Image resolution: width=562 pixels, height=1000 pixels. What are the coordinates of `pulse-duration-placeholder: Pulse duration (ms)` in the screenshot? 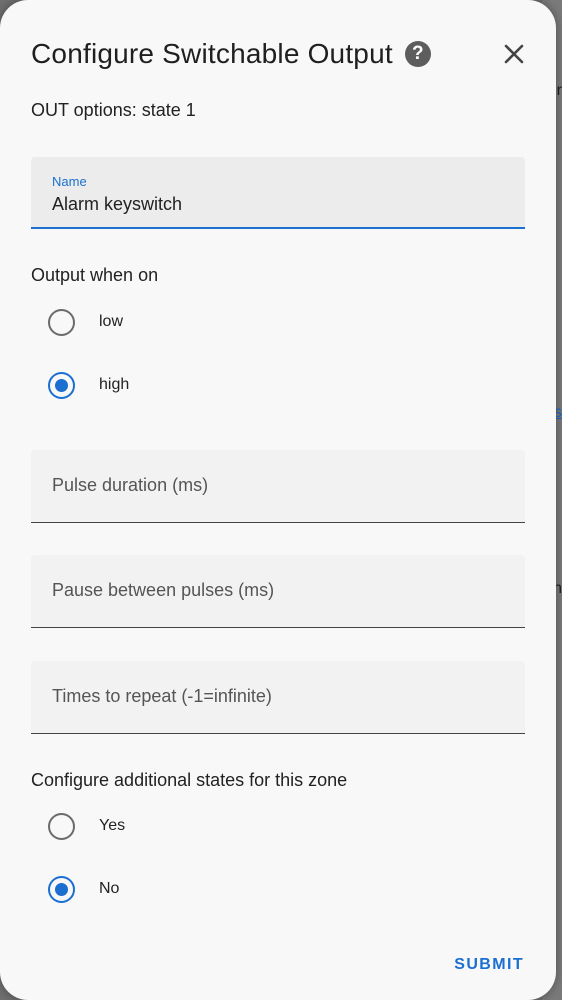 It's located at (130, 485).